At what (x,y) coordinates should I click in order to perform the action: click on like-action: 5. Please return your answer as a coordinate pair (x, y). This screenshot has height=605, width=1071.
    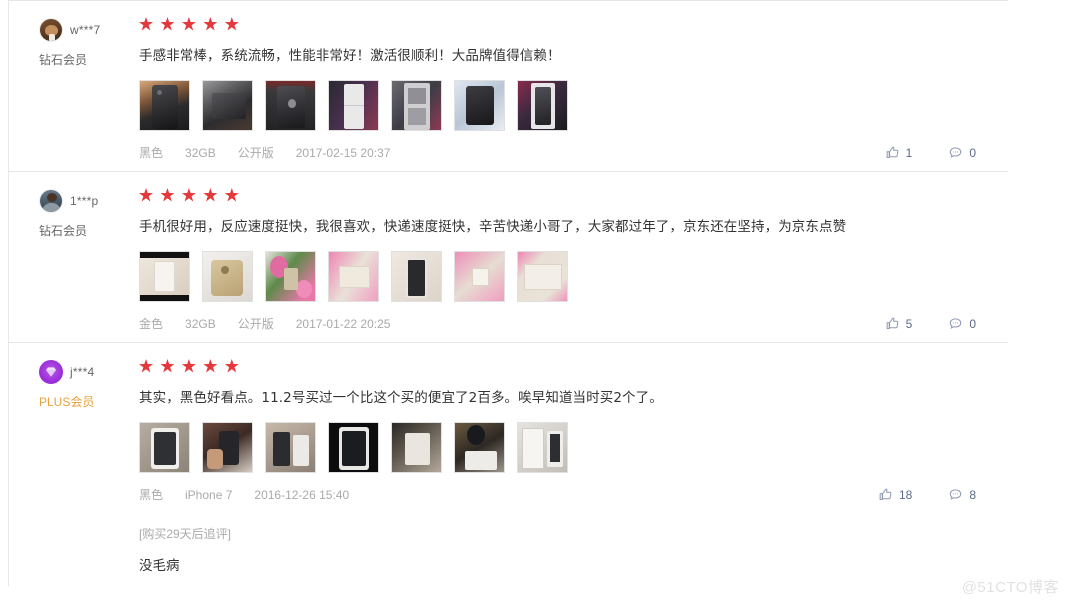
    Looking at the image, I should click on (899, 323).